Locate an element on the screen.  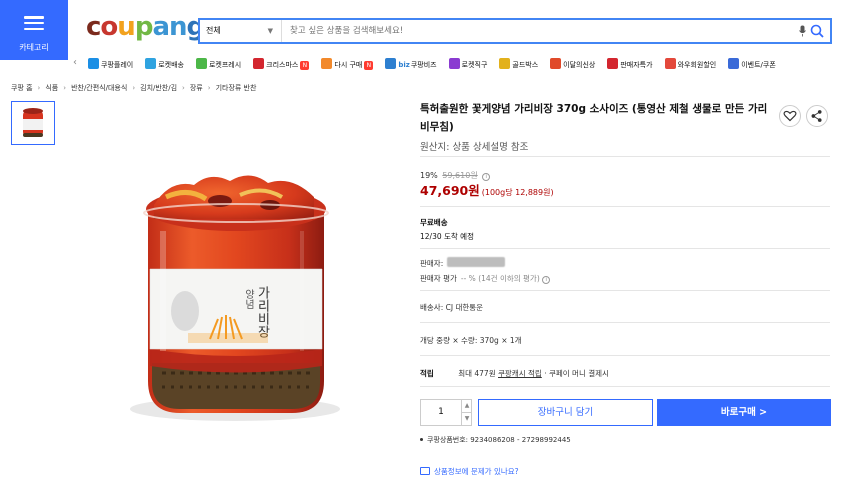
search-category-label: 전체 is located at coordinates (213, 30).